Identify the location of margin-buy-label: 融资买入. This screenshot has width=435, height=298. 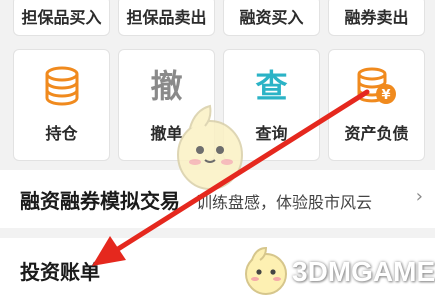
(271, 17).